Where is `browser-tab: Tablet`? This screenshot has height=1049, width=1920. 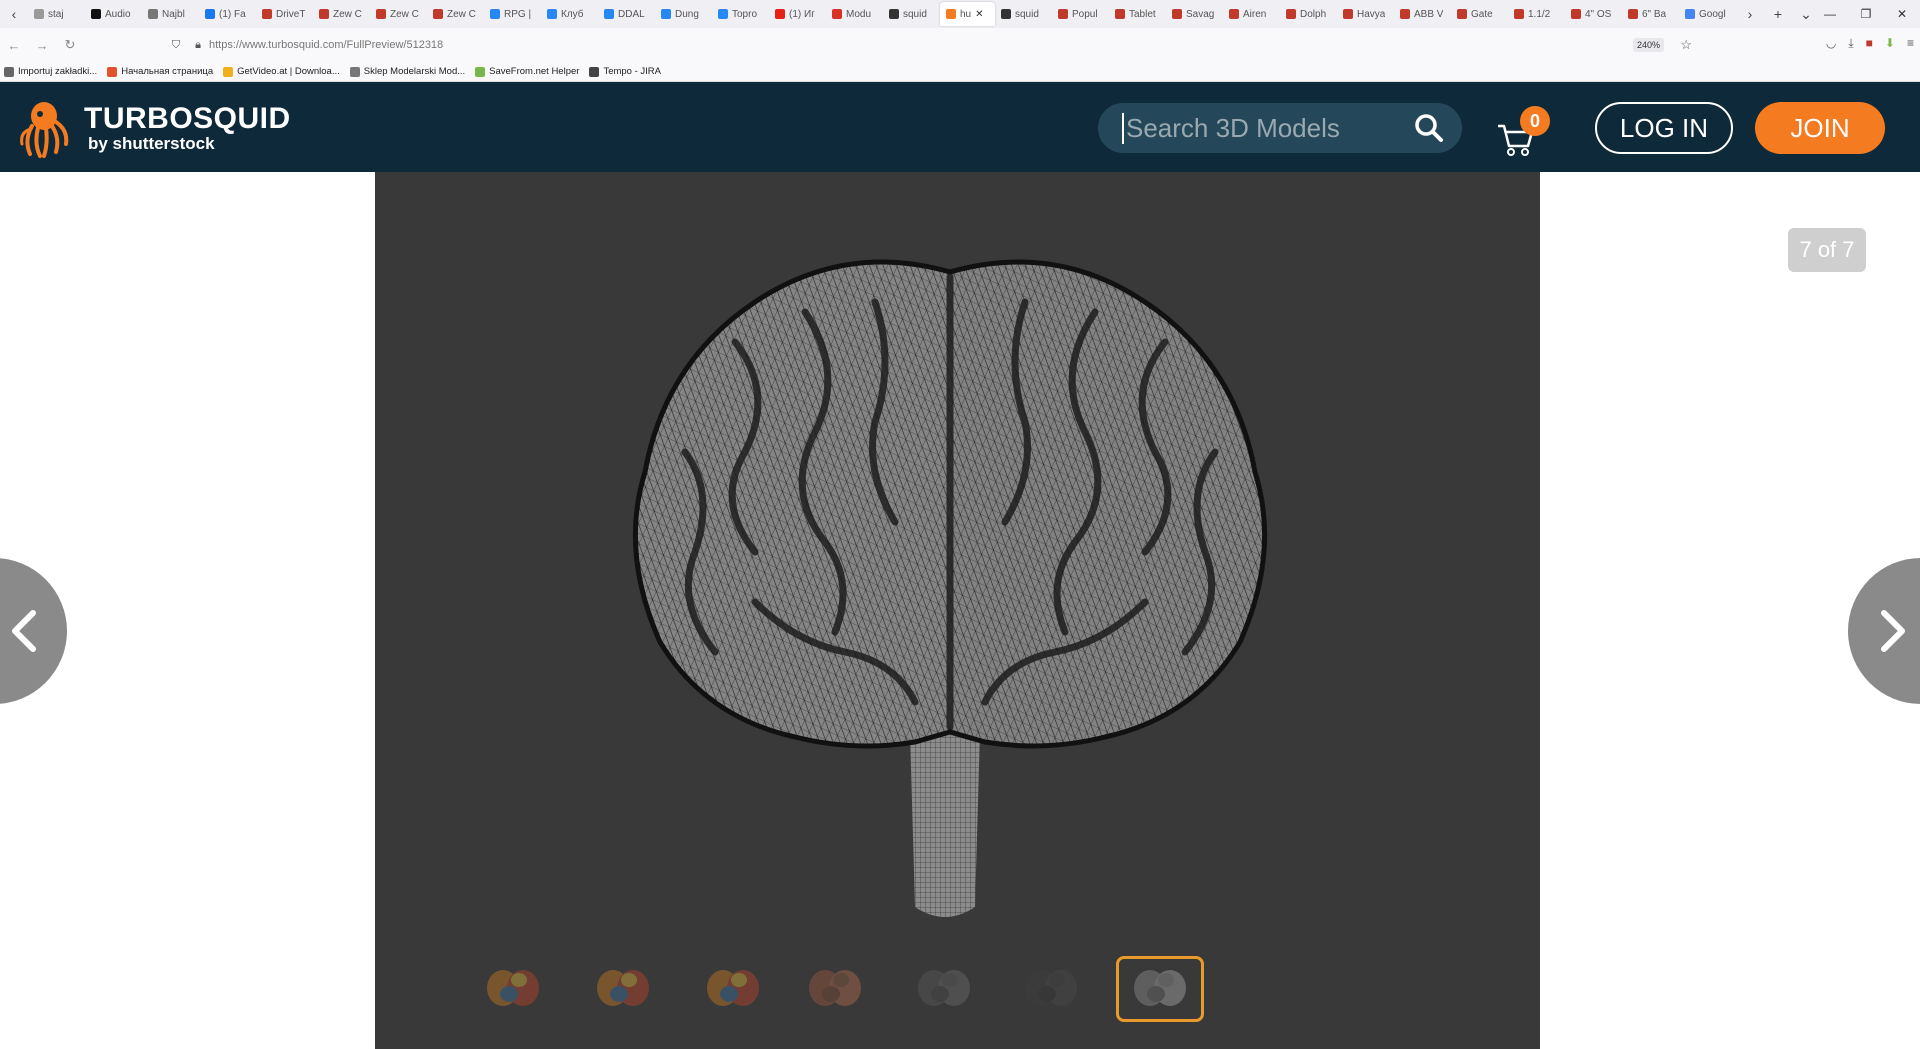
browser-tab: Tablet is located at coordinates (1137, 14).